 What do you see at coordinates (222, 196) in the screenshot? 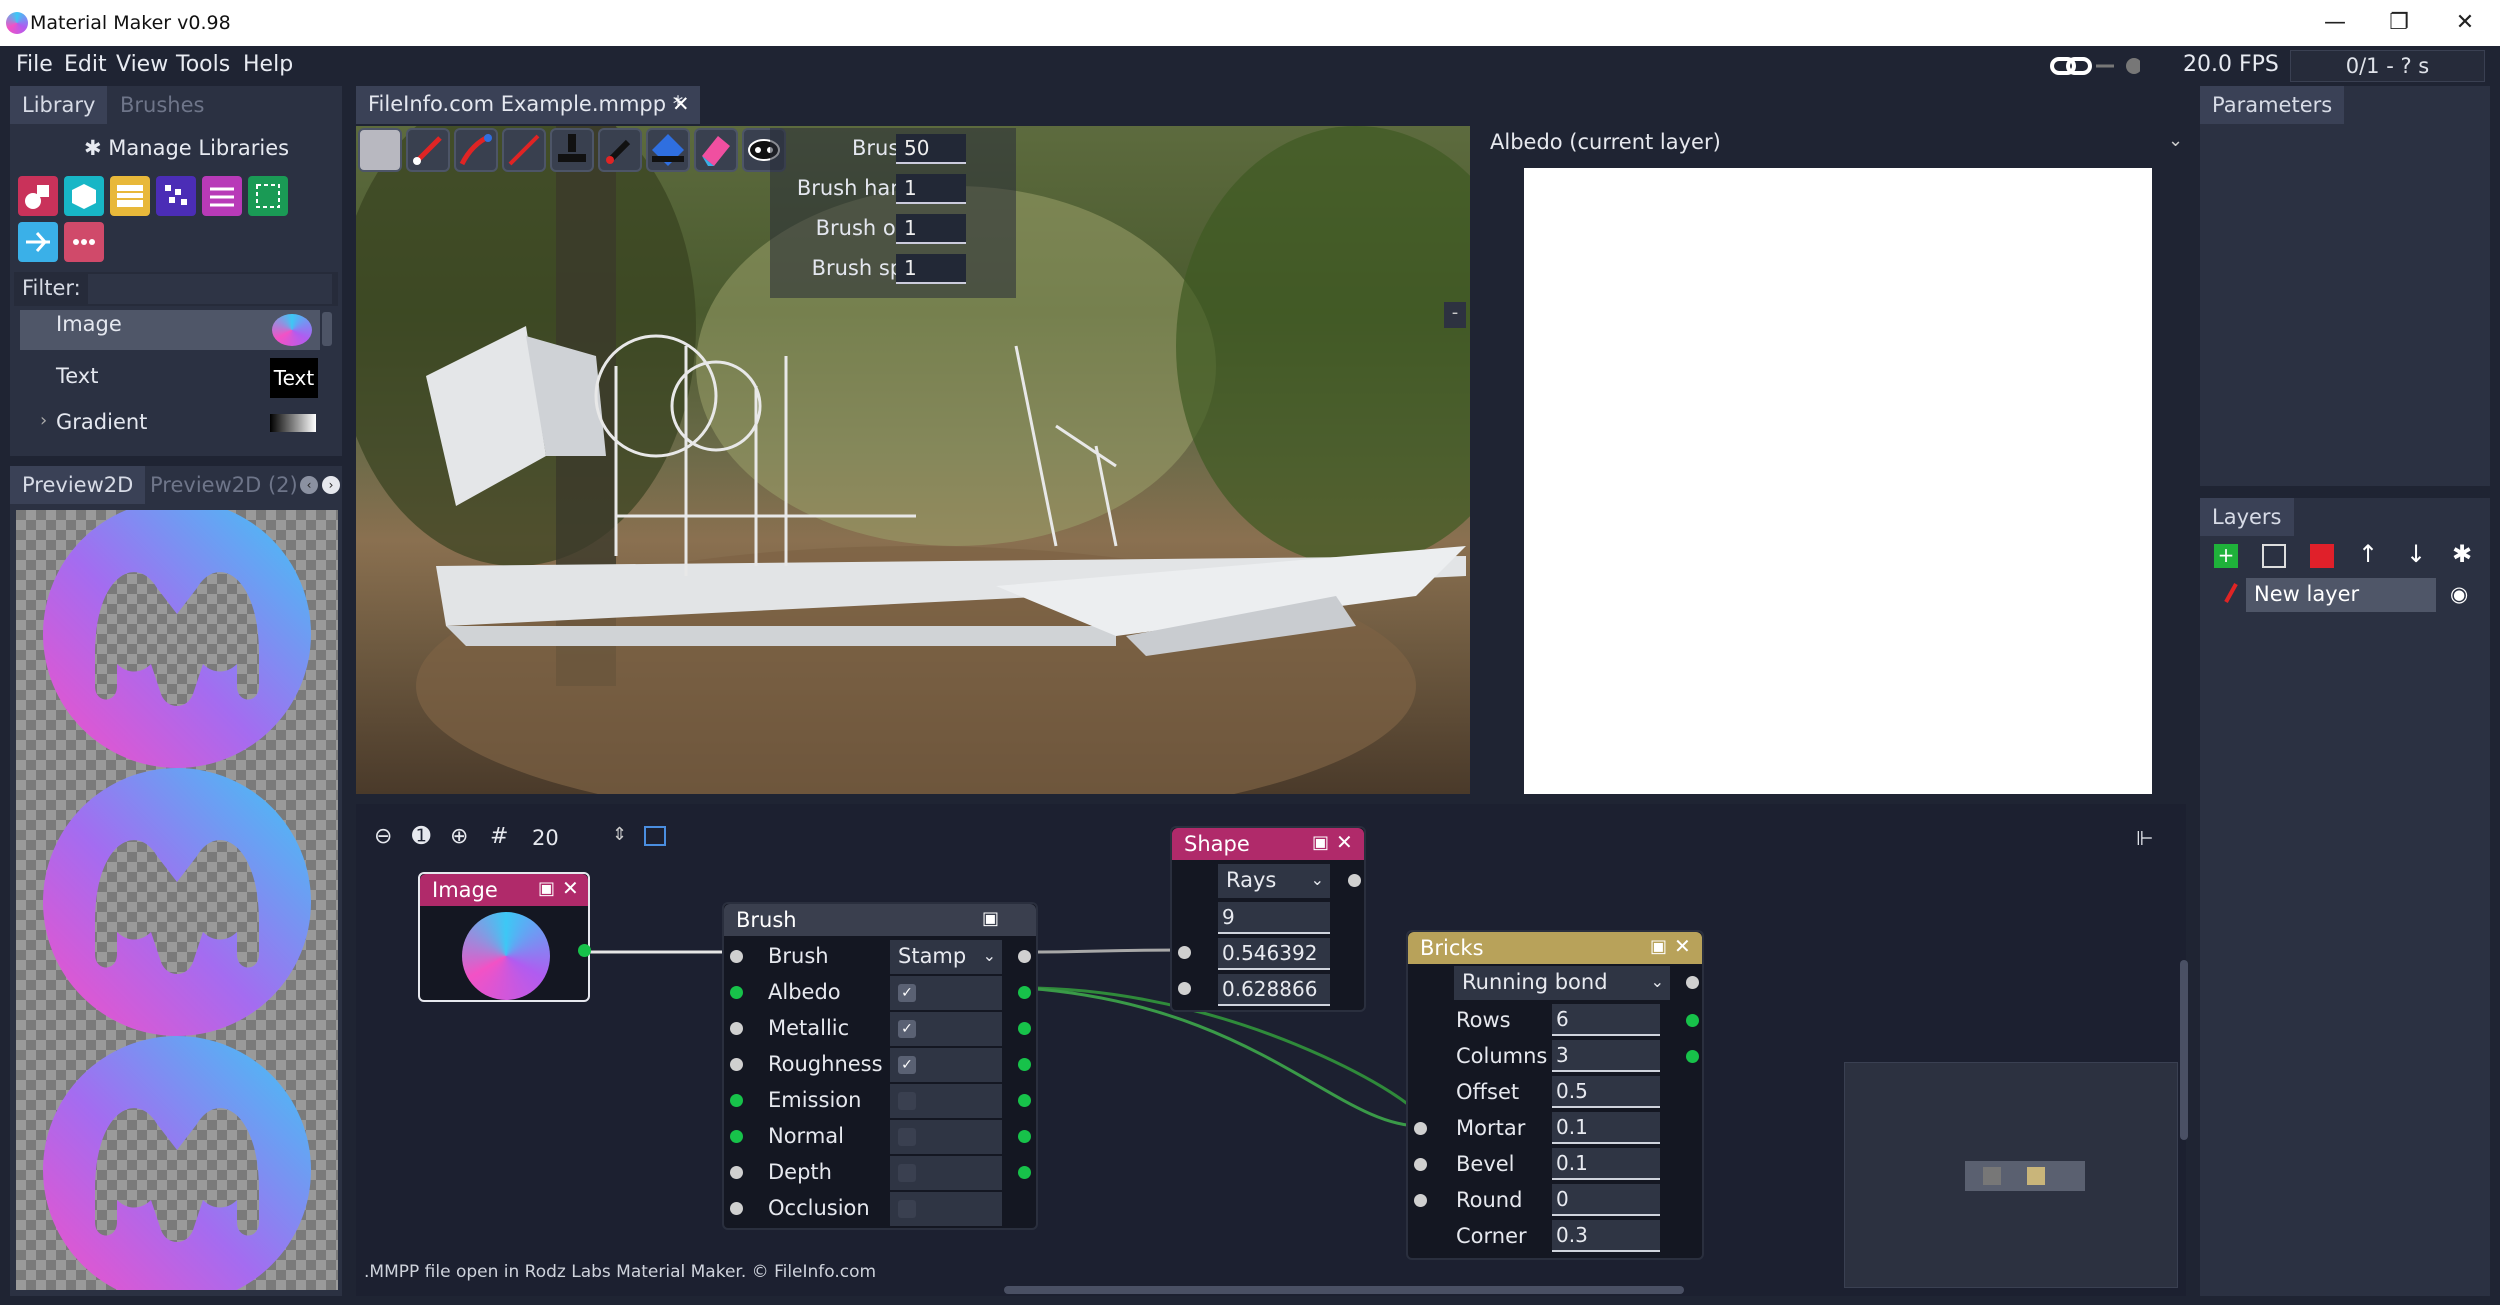
I see `category-filter-icon` at bounding box center [222, 196].